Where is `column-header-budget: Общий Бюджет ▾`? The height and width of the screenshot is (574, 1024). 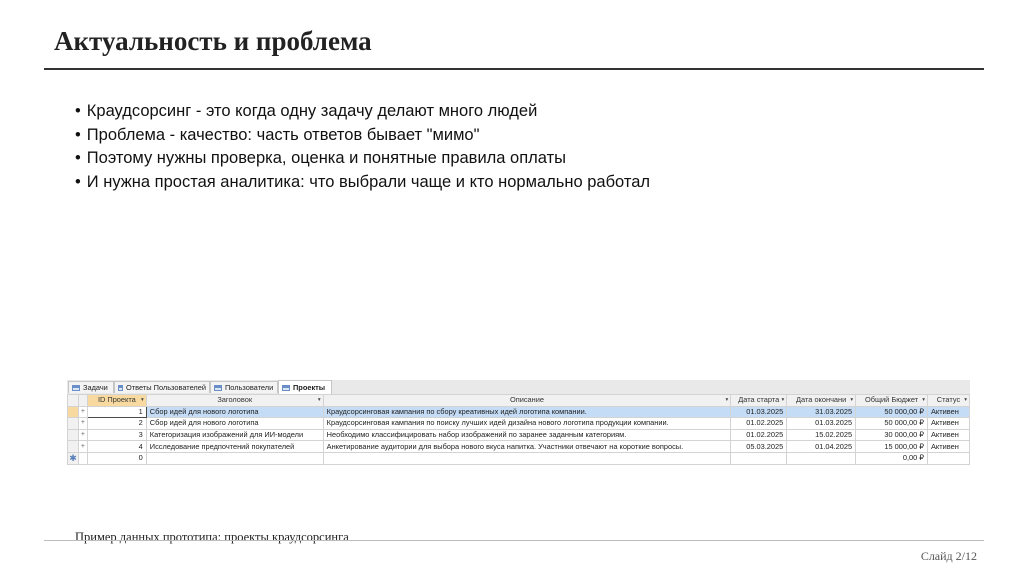
column-header-budget: Общий Бюджет ▾ is located at coordinates (891, 400).